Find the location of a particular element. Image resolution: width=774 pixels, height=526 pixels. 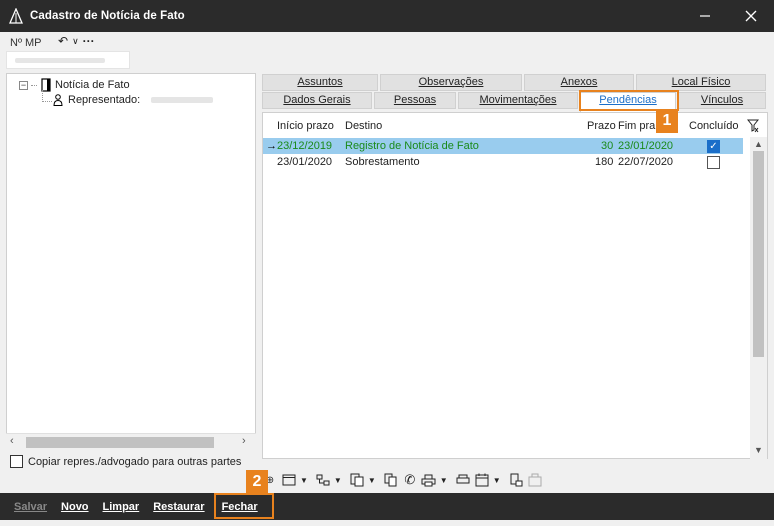

footer-bar: Salvar Novo Limpar Restaurar Fechar is located at coordinates (387, 506).